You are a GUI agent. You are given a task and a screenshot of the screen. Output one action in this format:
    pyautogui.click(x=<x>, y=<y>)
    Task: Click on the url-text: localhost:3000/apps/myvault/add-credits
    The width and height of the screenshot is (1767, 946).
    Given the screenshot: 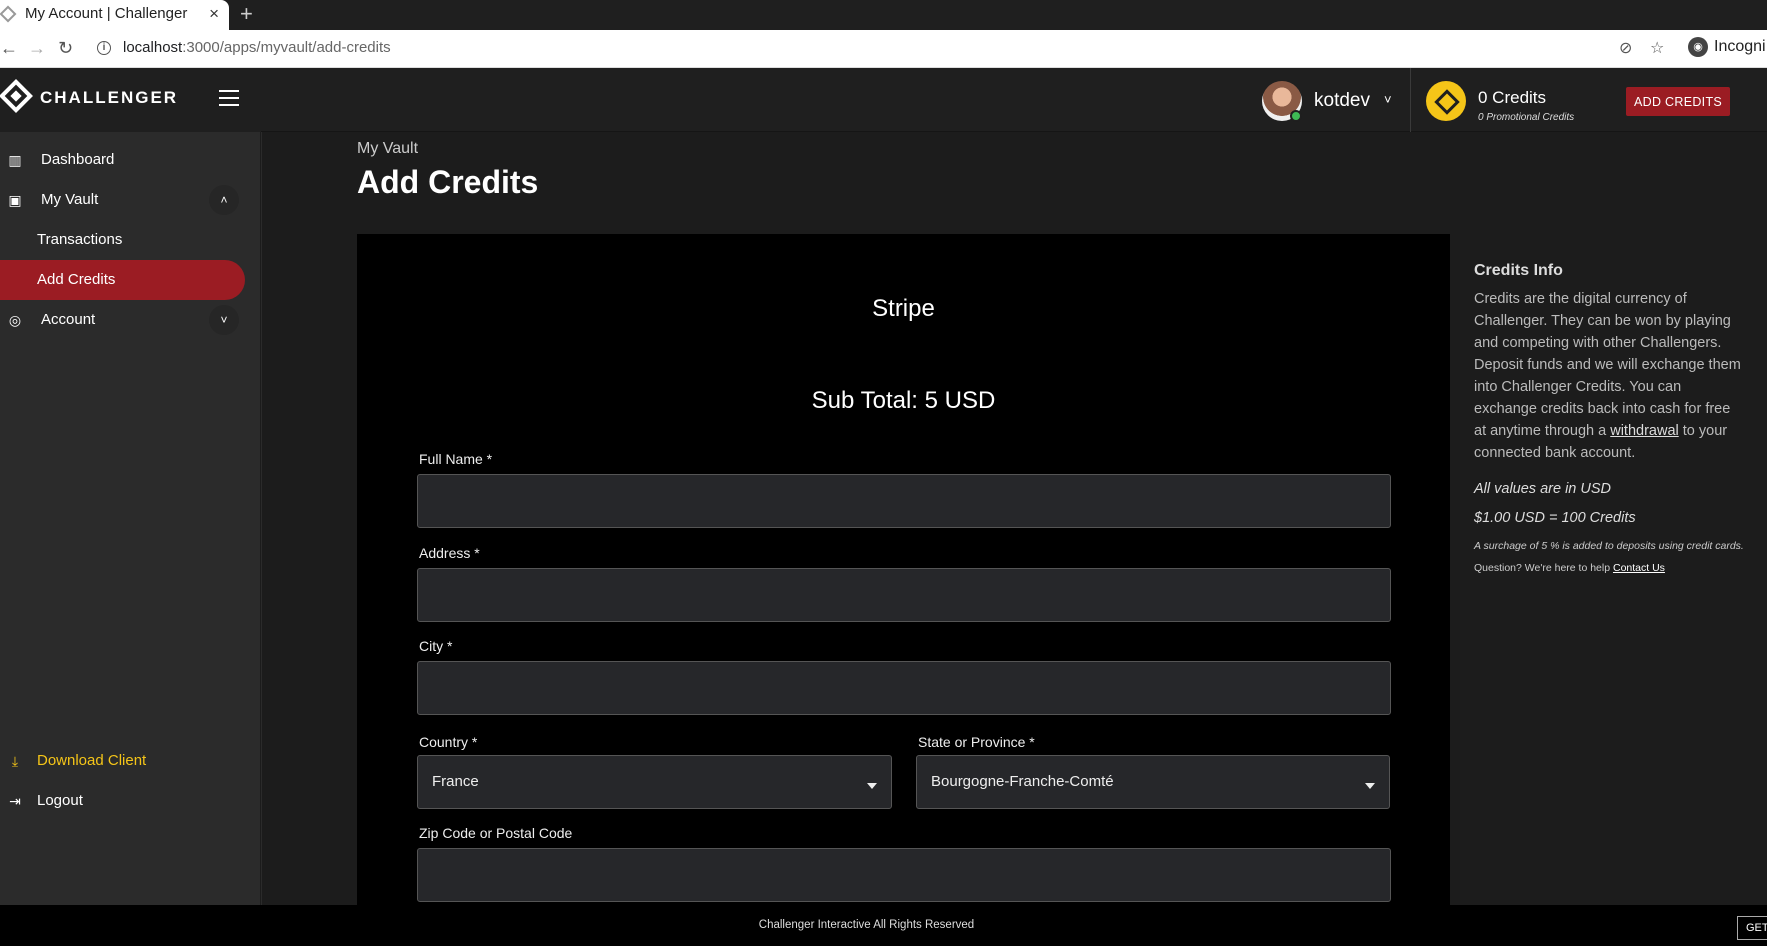 What is the action you would take?
    pyautogui.click(x=257, y=47)
    